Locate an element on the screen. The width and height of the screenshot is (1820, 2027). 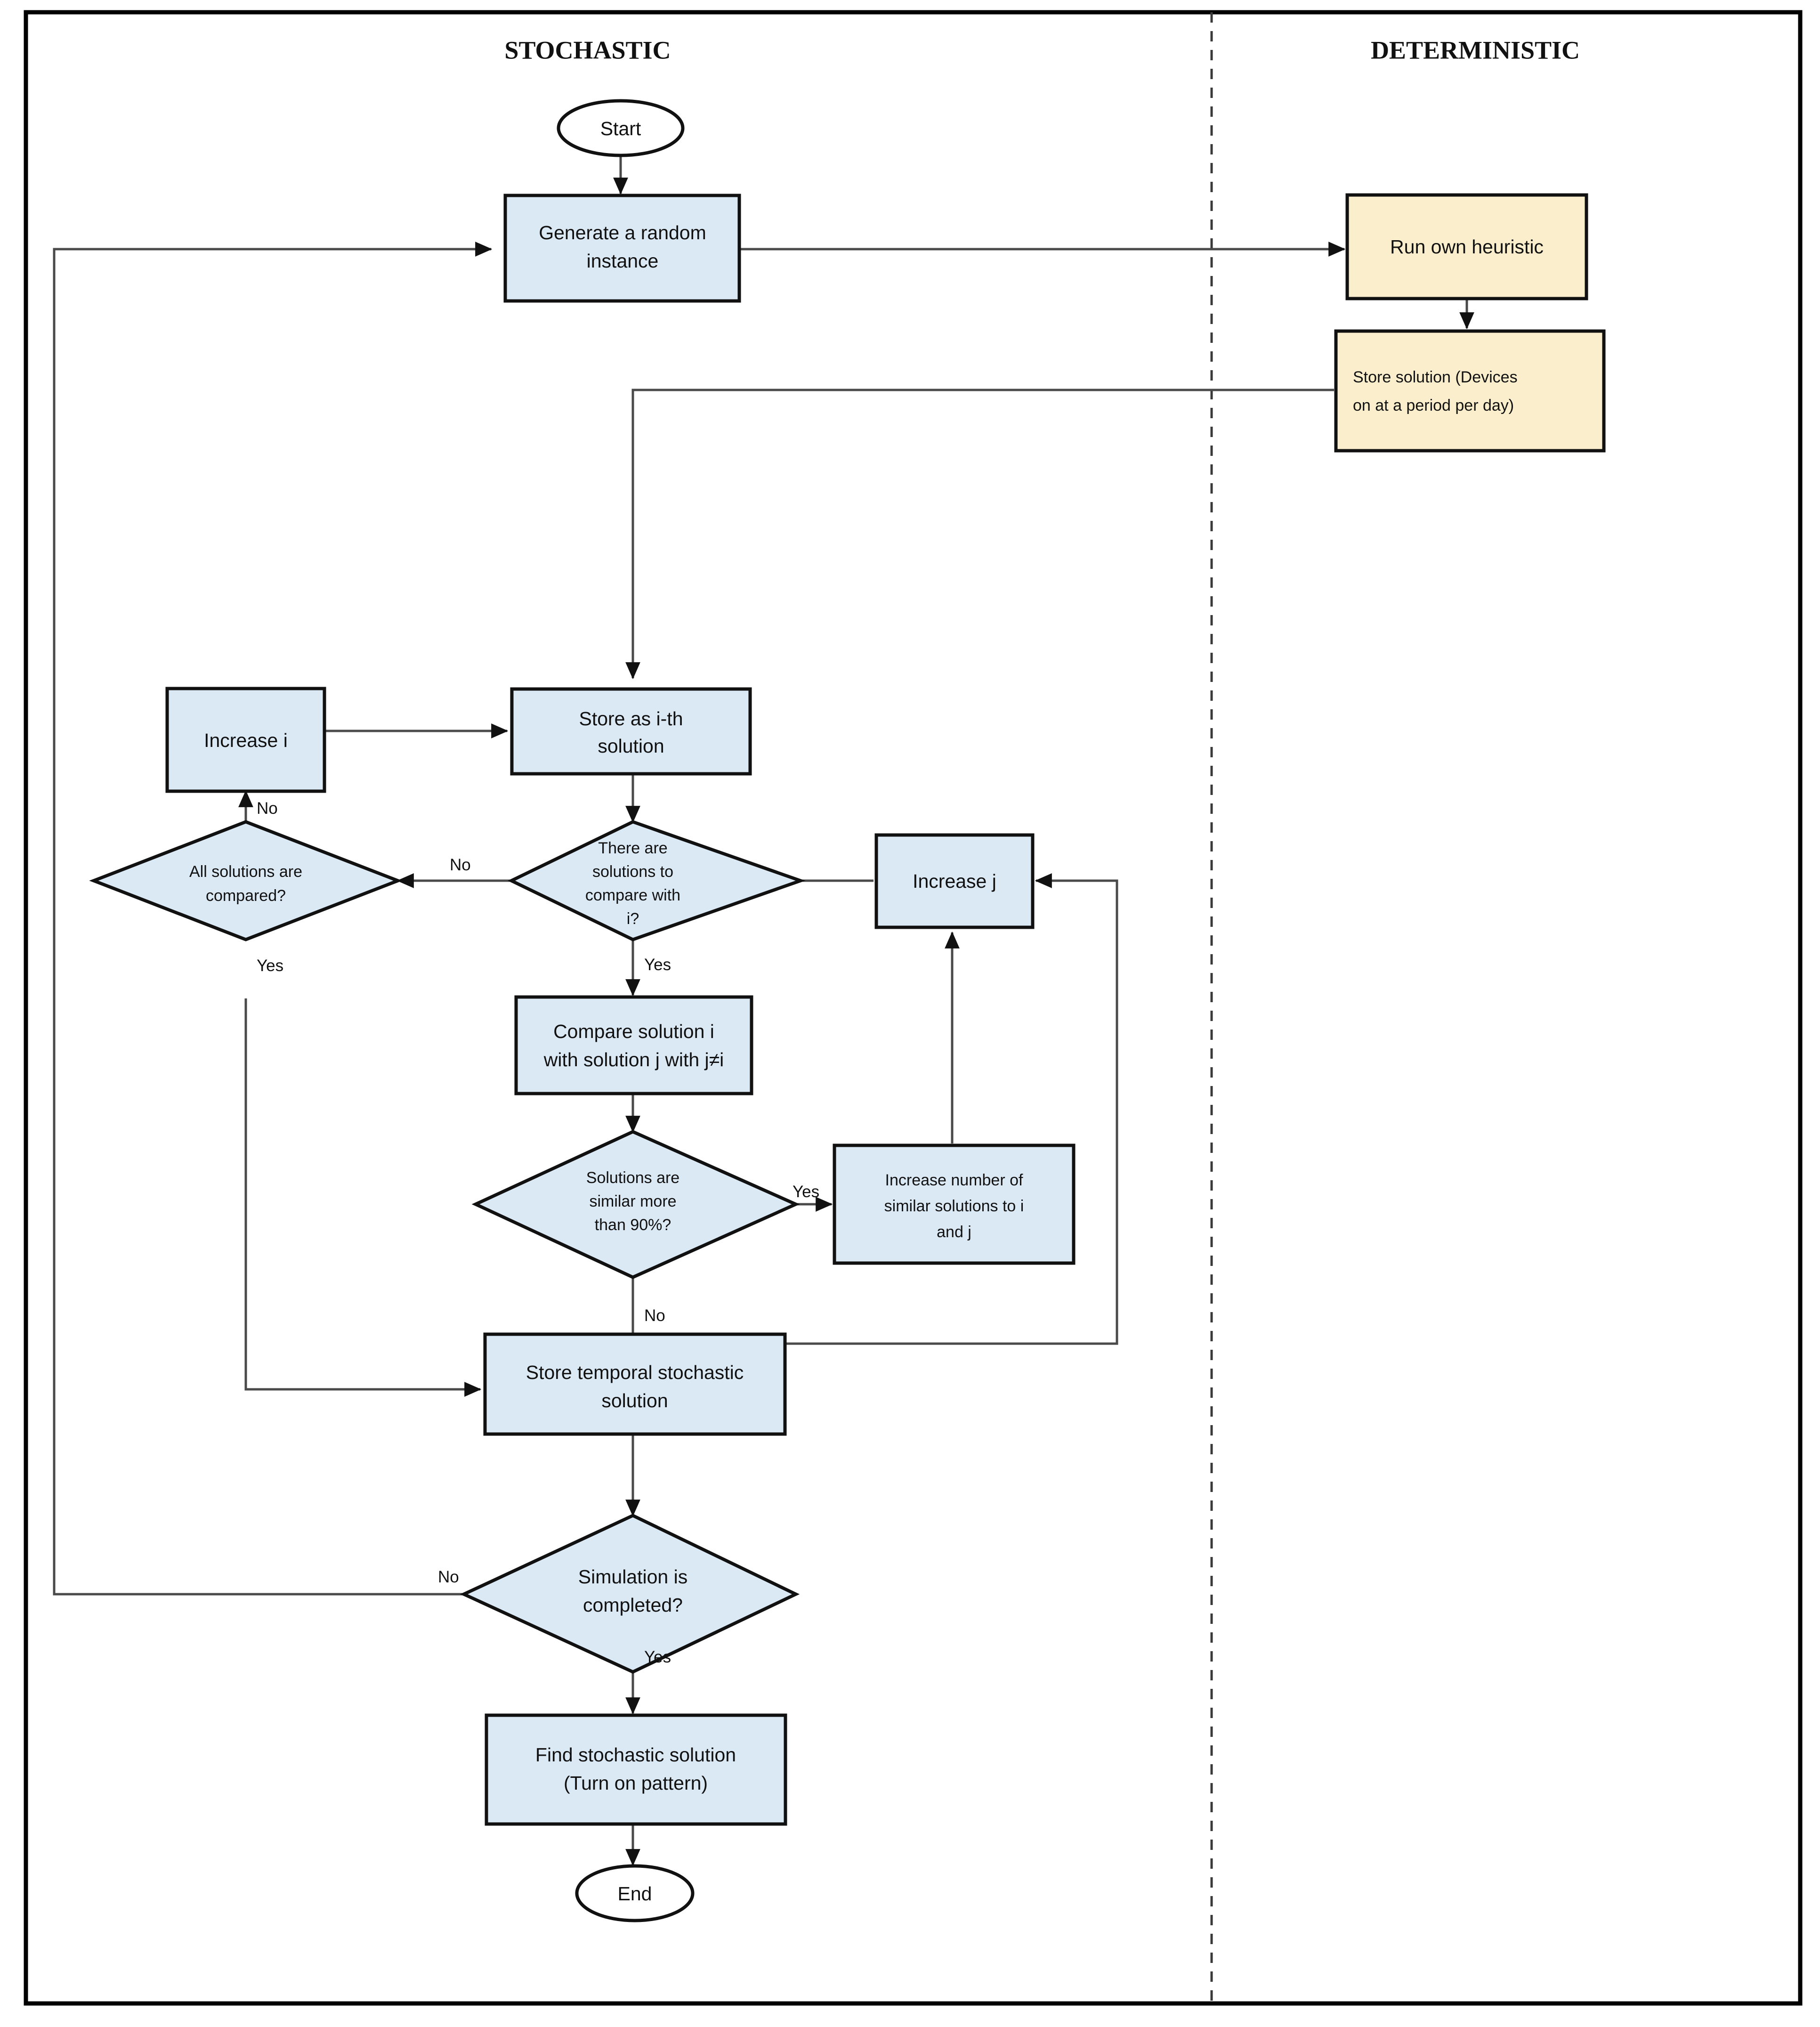
compare-solution-label-line2: with solution j with j≠i is located at coordinates (633, 1059).